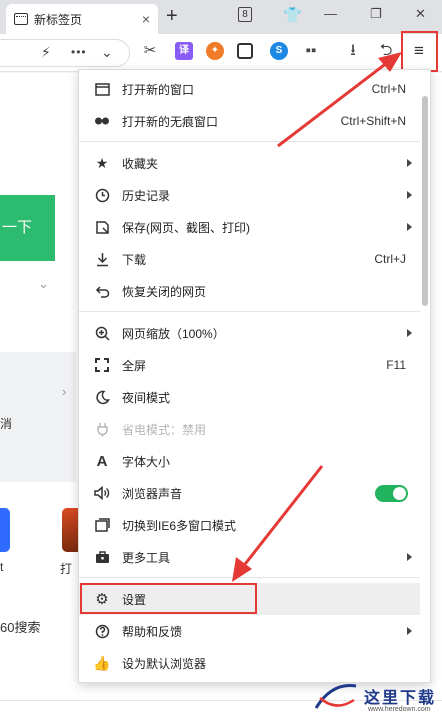 This screenshot has width=442, height=718. I want to click on toolbar: ⚡ ••• ⌄ ✂ 译 ✦ S ▪▪ ⭳ ⮌, so click(221, 53).